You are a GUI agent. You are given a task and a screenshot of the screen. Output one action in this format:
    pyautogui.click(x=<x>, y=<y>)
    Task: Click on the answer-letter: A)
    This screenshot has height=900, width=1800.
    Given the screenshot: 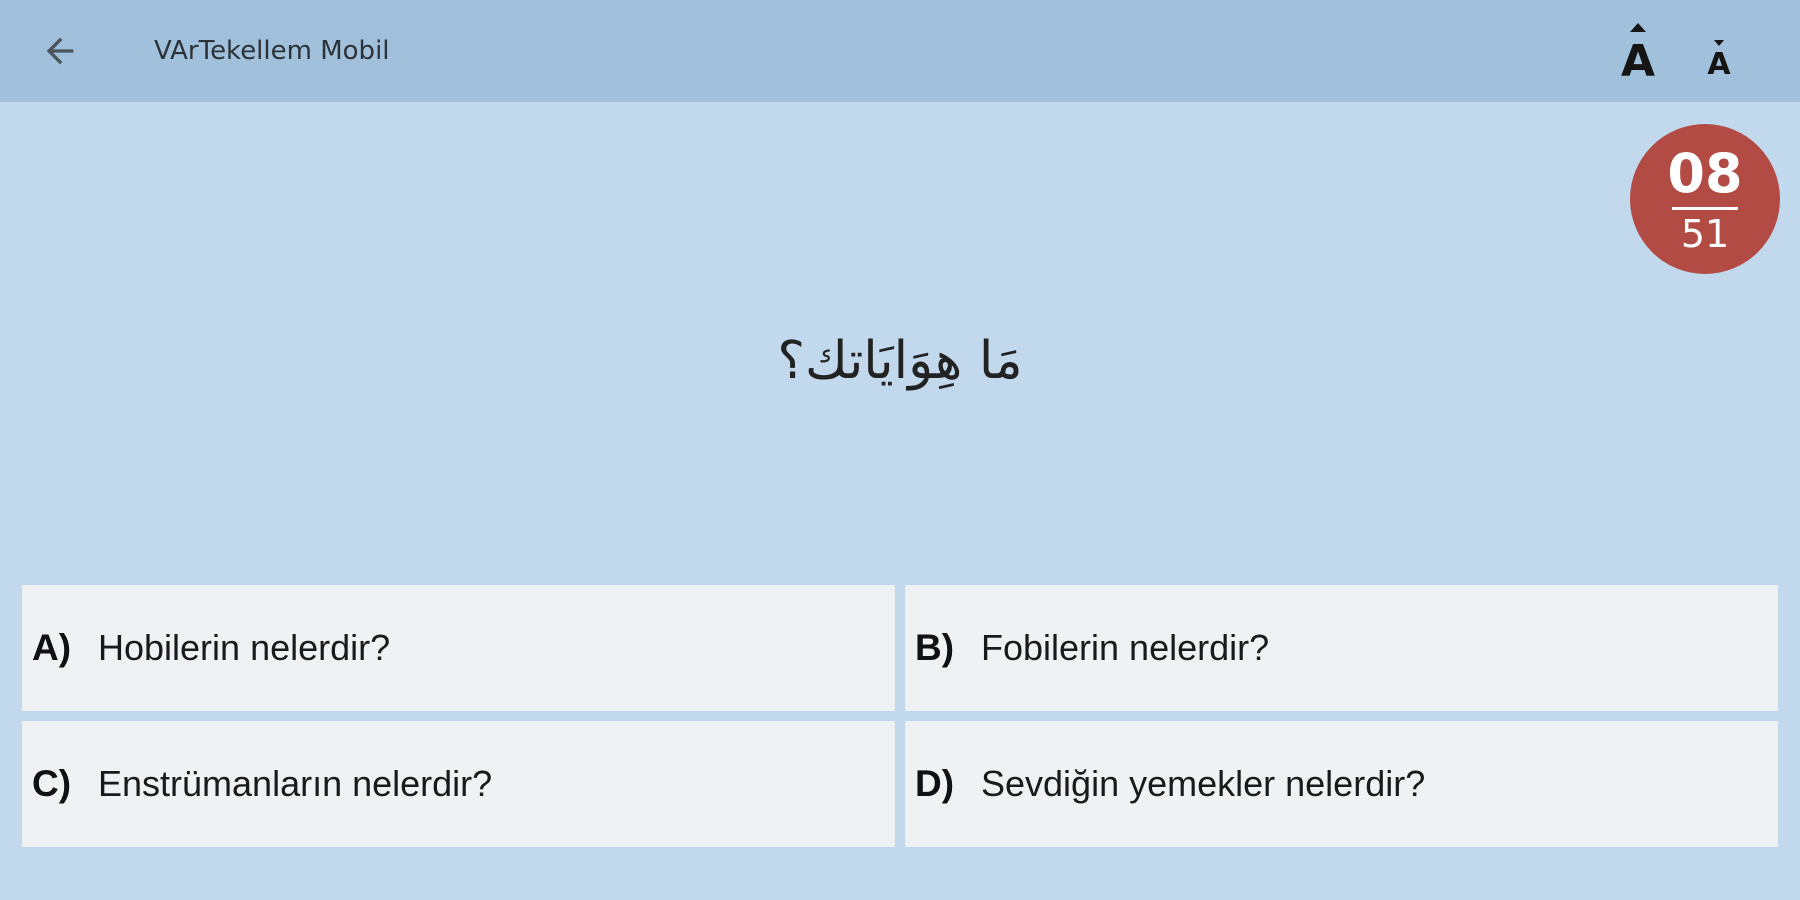 What is the action you would take?
    pyautogui.click(x=52, y=647)
    